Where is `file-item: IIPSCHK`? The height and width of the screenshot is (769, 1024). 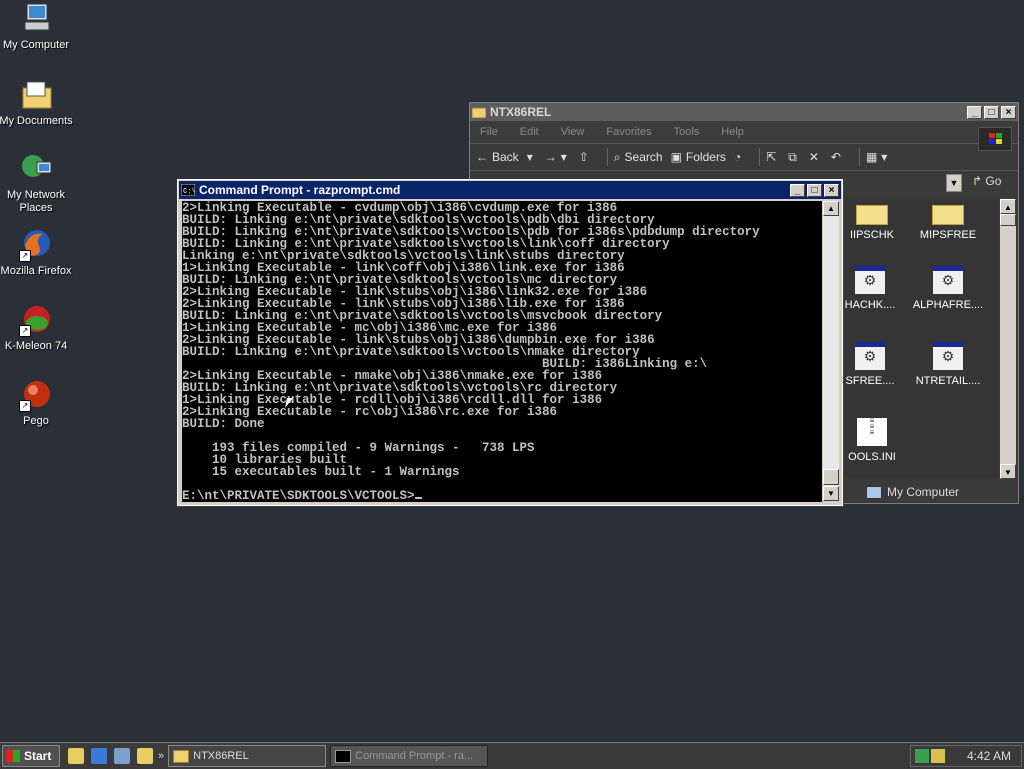 file-item: IIPSCHK is located at coordinates (872, 220).